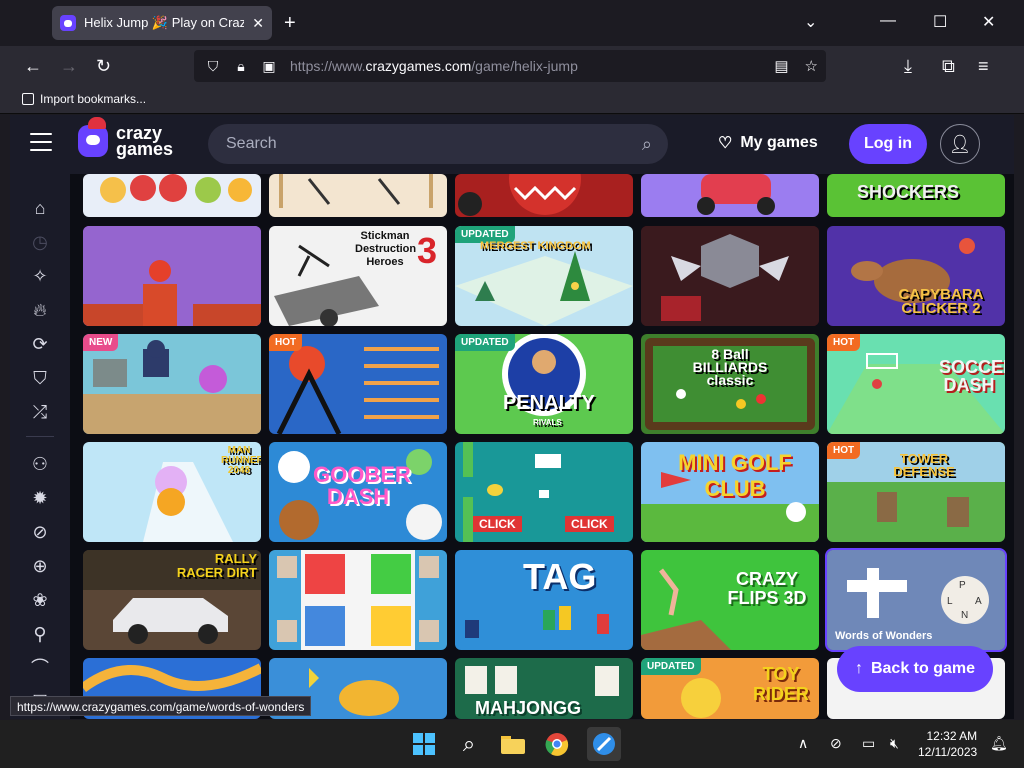 This screenshot has width=1024, height=768. I want to click on clock-date: 12/11/2023, so click(948, 752).